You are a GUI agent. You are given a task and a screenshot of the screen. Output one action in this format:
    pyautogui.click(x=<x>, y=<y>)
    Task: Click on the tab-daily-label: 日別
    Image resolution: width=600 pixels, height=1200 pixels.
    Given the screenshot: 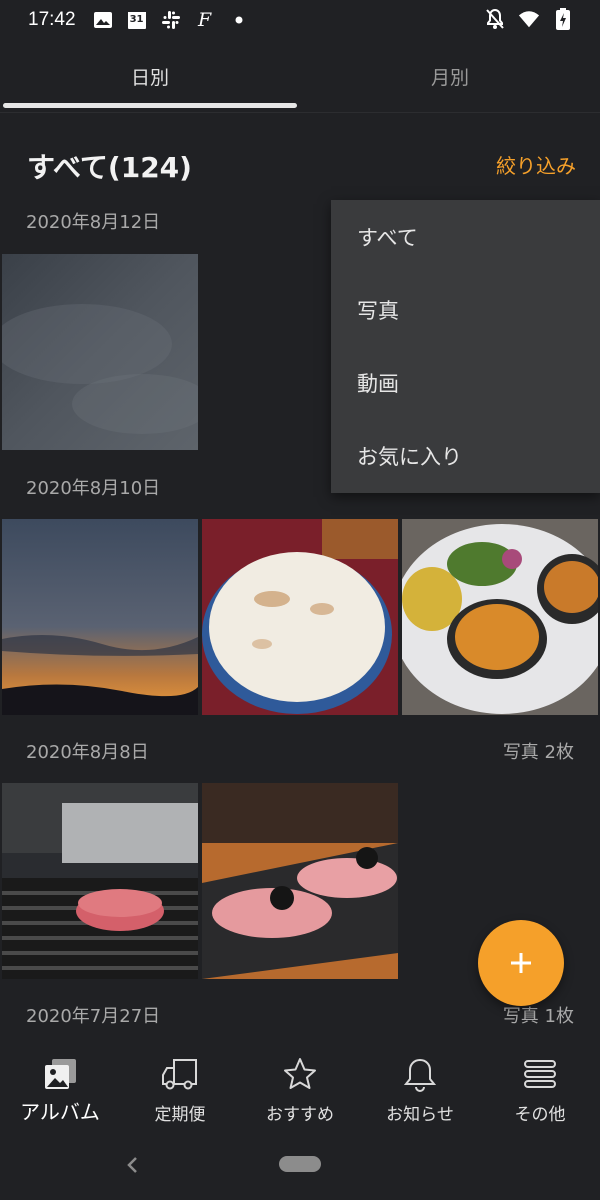 What is the action you would take?
    pyautogui.click(x=149, y=77)
    